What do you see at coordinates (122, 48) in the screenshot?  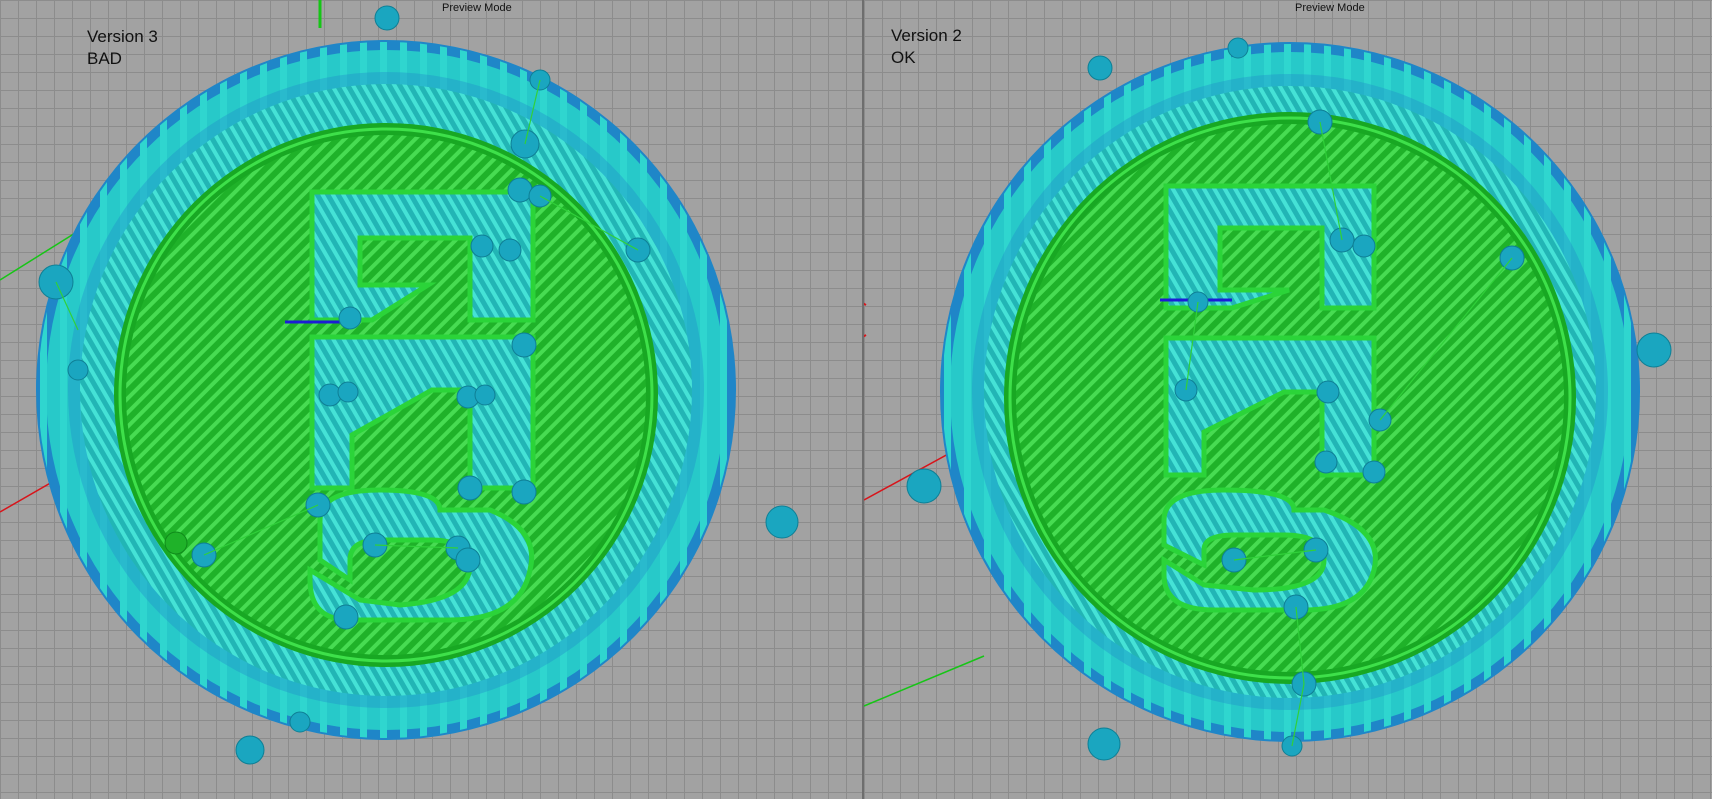 I see `version-annotation: Version 3 BAD` at bounding box center [122, 48].